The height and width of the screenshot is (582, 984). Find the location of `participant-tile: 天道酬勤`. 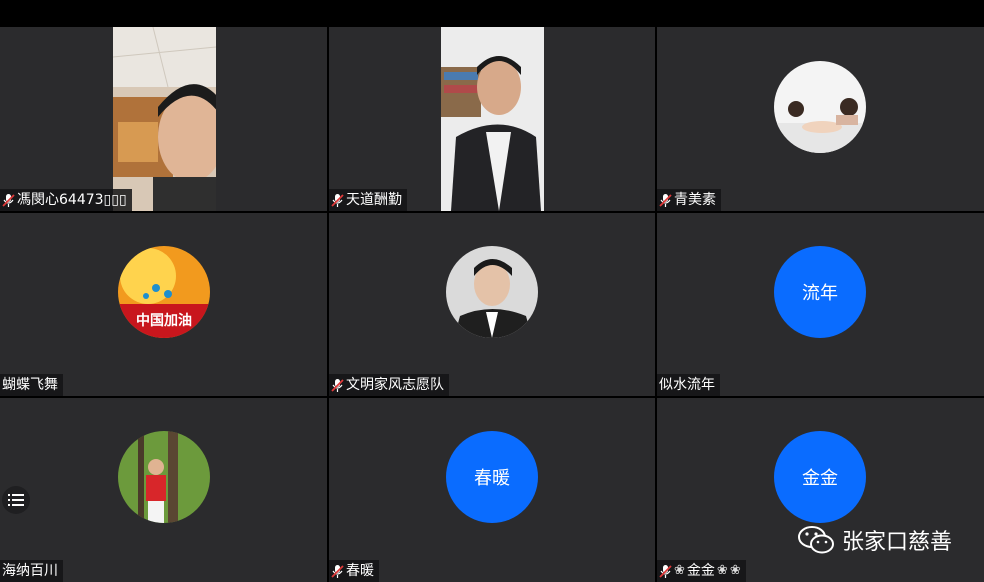

participant-tile: 天道酬勤 is located at coordinates (492, 119).